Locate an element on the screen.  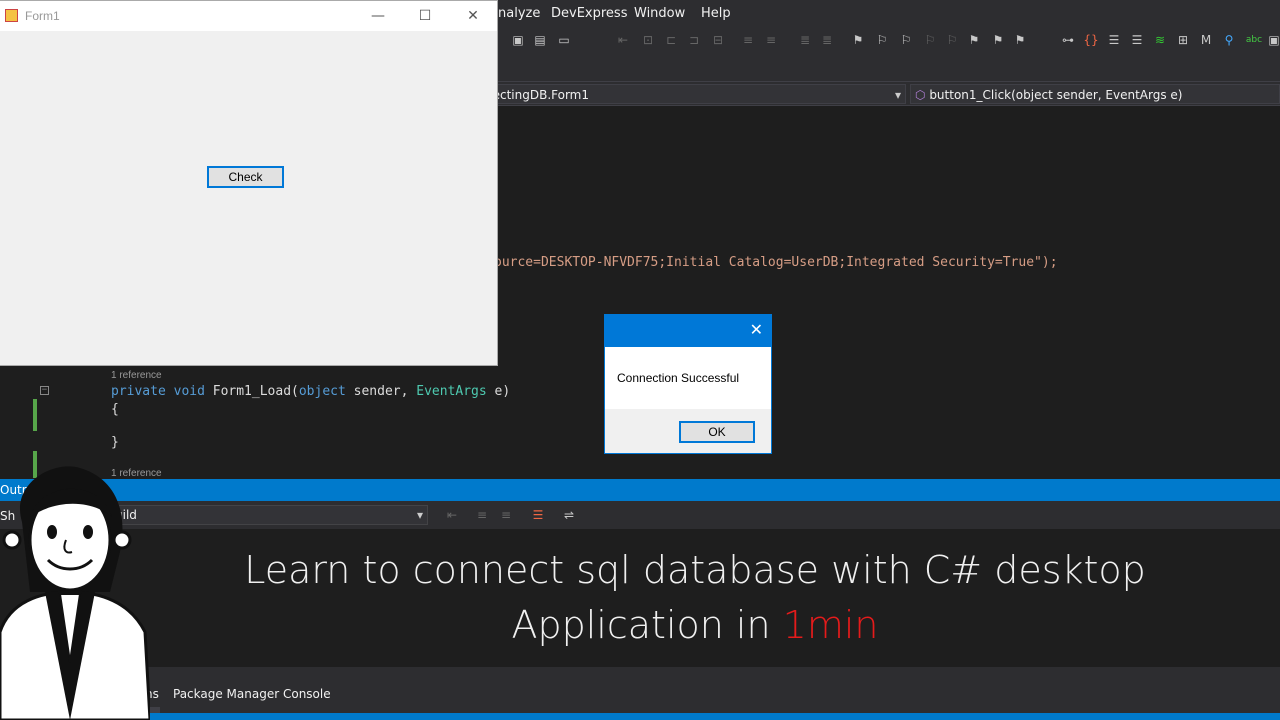
menu-help: Help is located at coordinates (716, 13).